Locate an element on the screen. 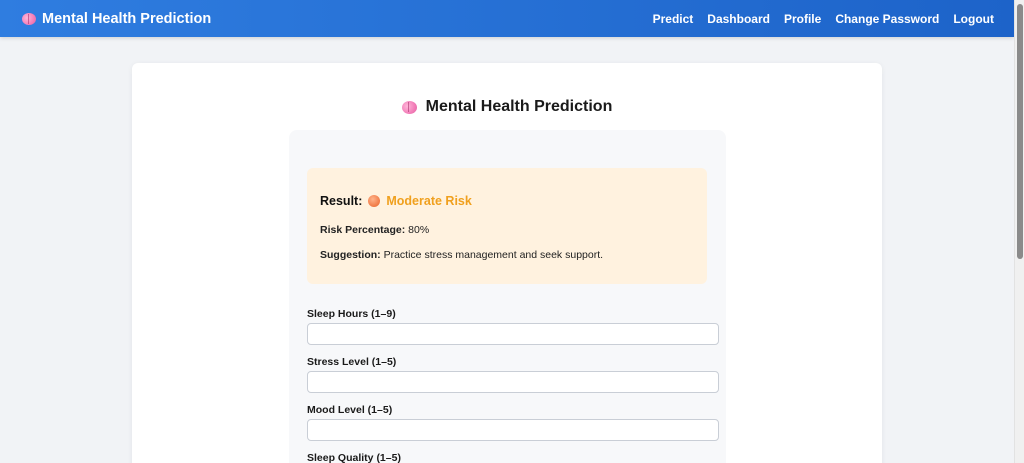 This screenshot has height=463, width=1024. risk-percentage-label: Risk Percentage: is located at coordinates (363, 230).